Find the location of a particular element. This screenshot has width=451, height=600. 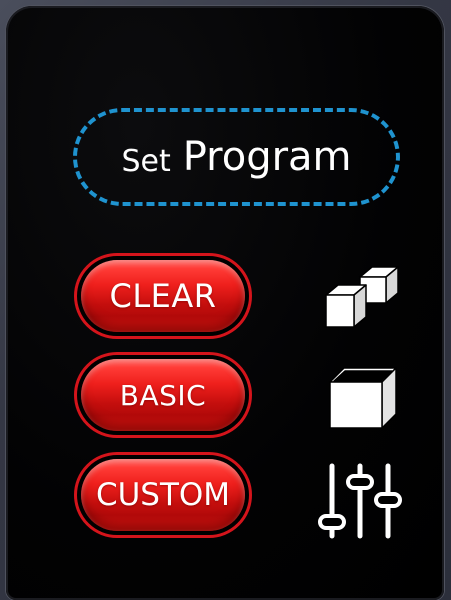

custom-button-label: CUSTOM is located at coordinates (163, 495).